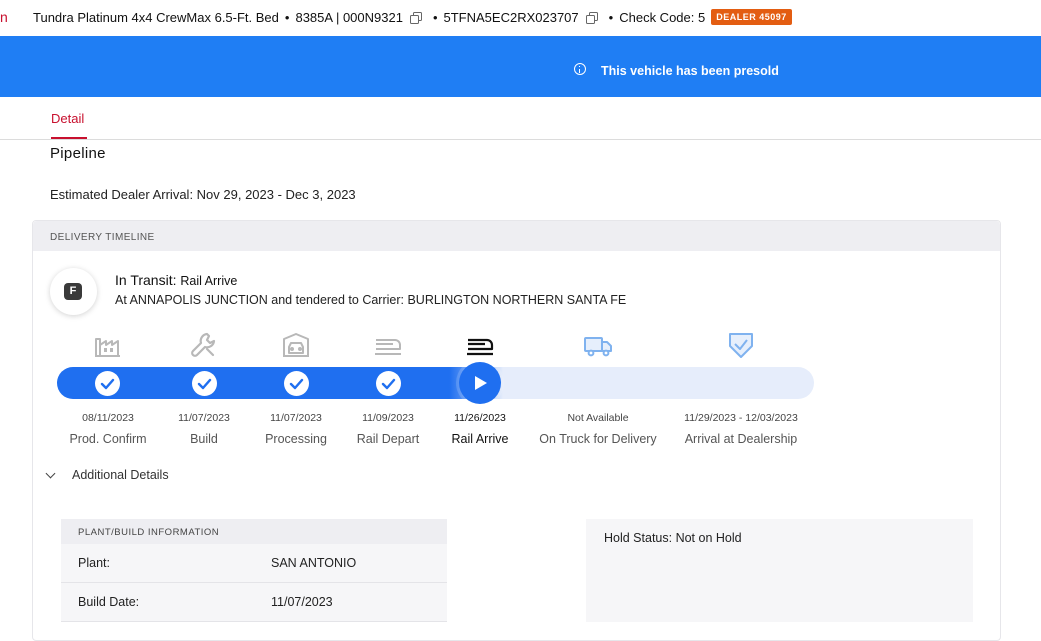 Image resolution: width=1041 pixels, height=641 pixels. I want to click on tab-detail: Detail, so click(67, 118).